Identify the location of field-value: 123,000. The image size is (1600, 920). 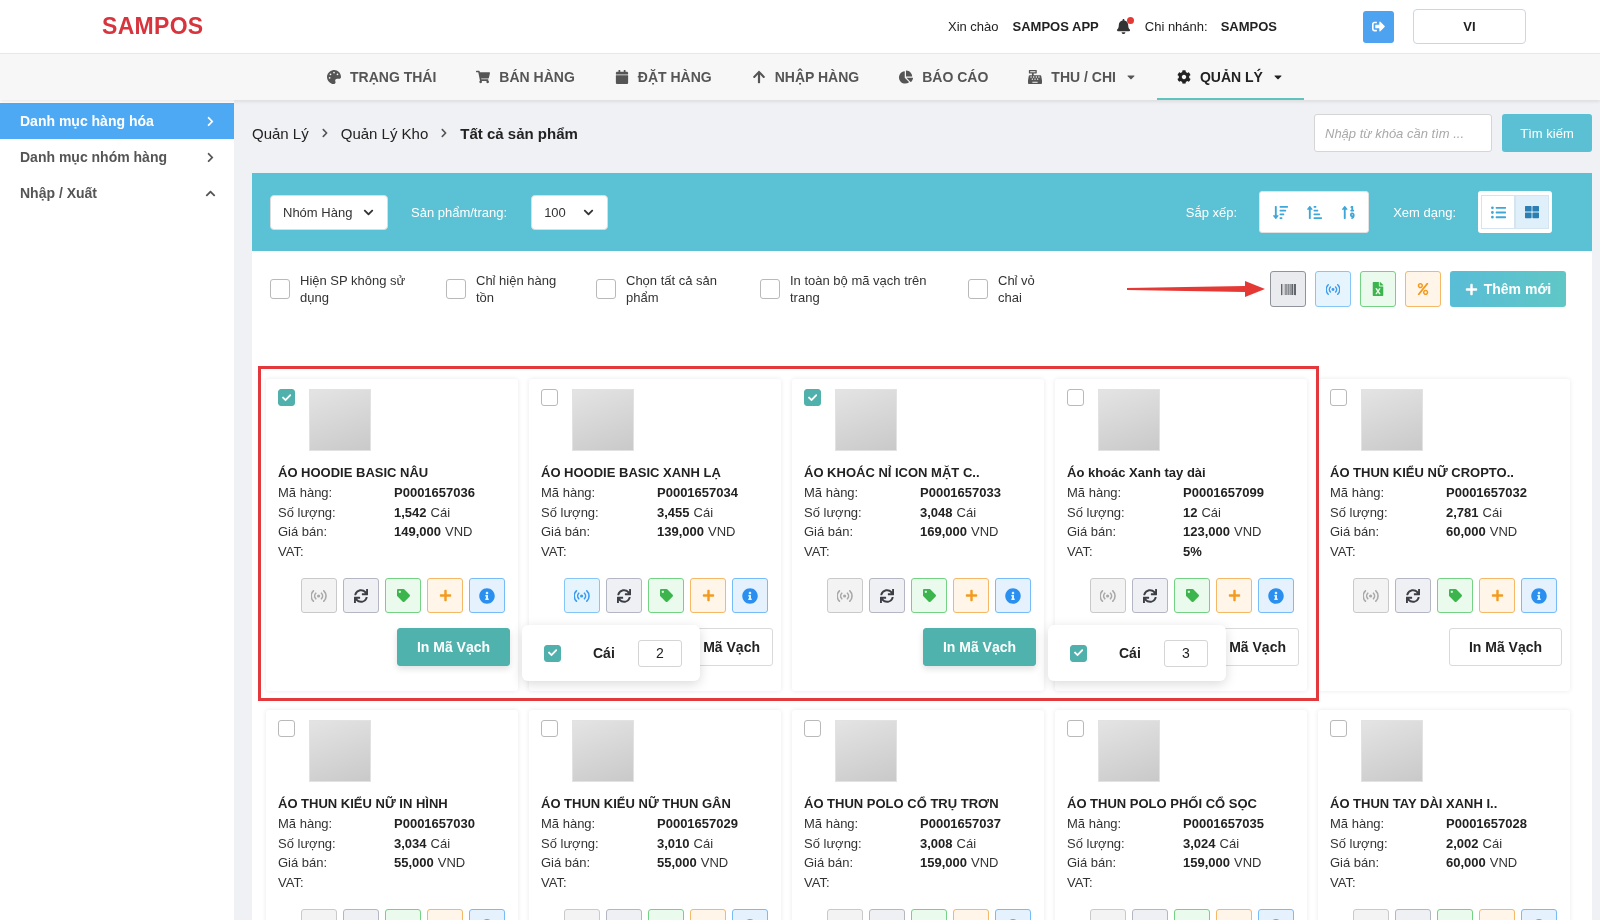
(1206, 531).